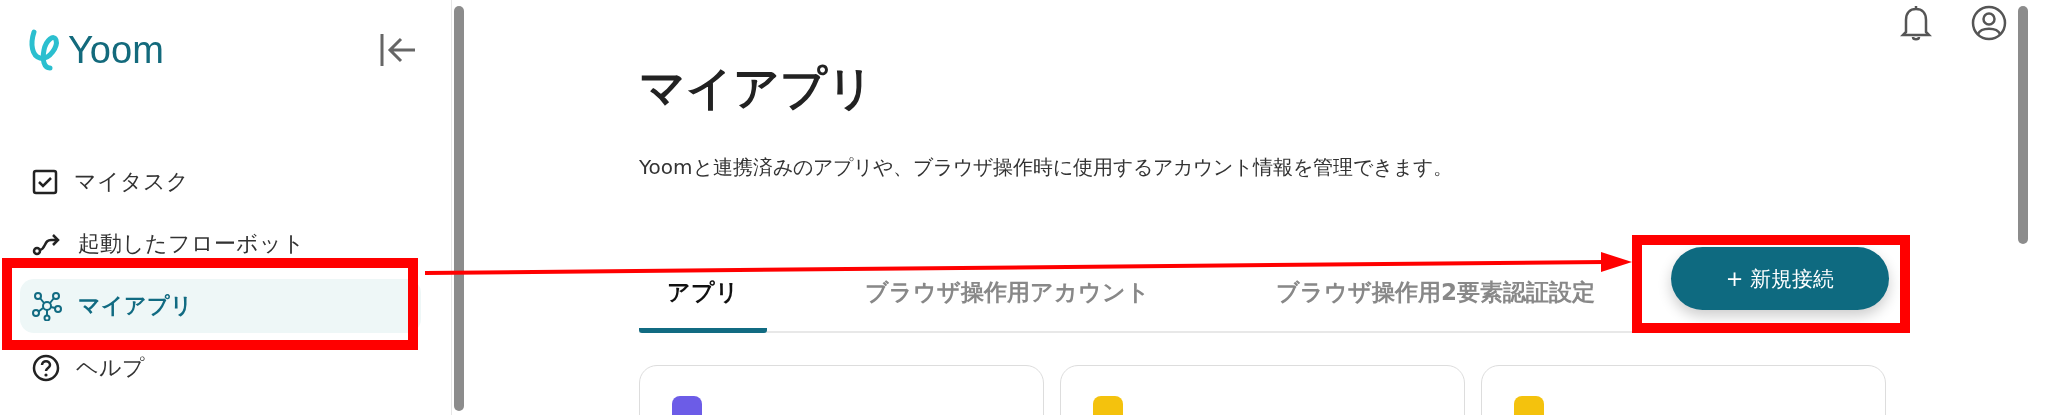 This screenshot has width=2048, height=415. I want to click on nav-item: ヘルプ, so click(220, 368).